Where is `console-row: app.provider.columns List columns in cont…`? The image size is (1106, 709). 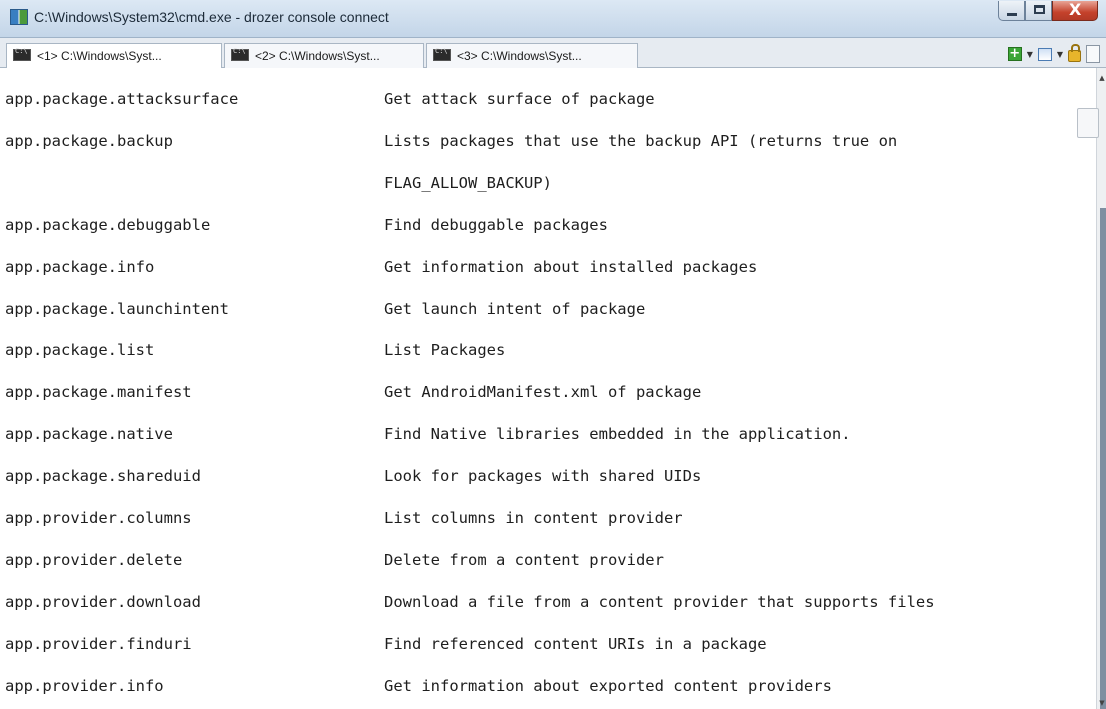
console-row: app.provider.columns List columns in cont… is located at coordinates (548, 528).